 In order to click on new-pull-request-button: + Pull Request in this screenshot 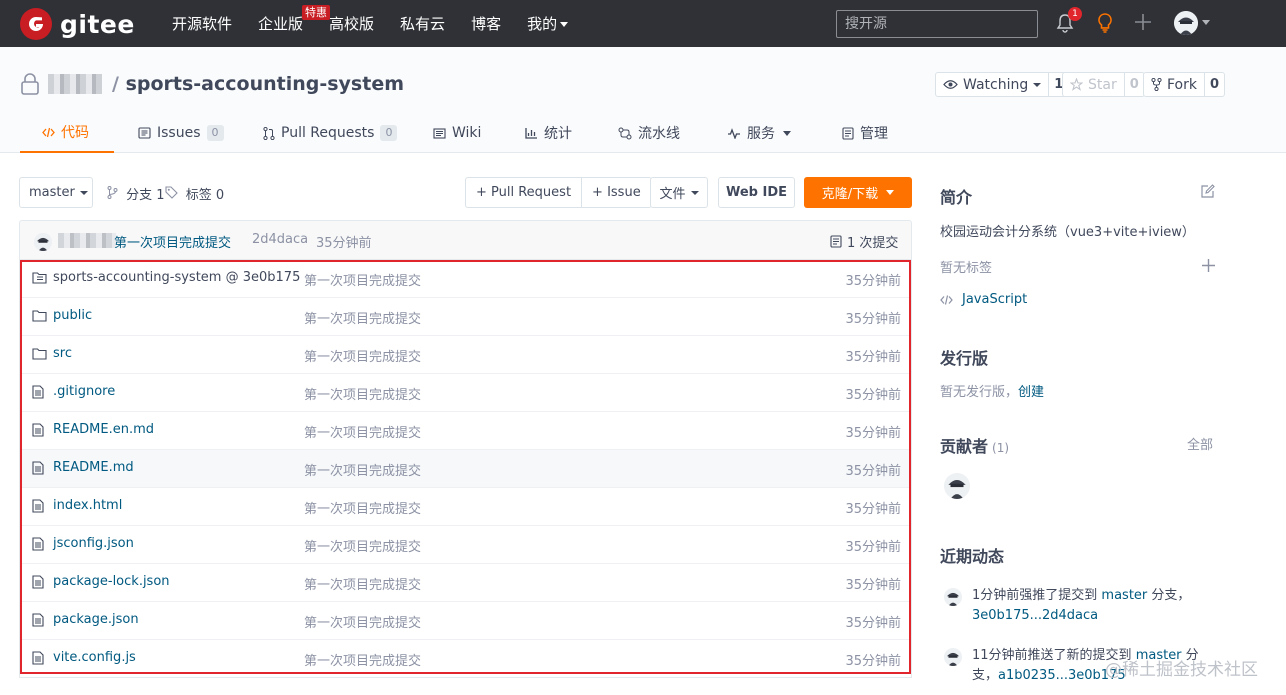, I will do `click(523, 192)`.